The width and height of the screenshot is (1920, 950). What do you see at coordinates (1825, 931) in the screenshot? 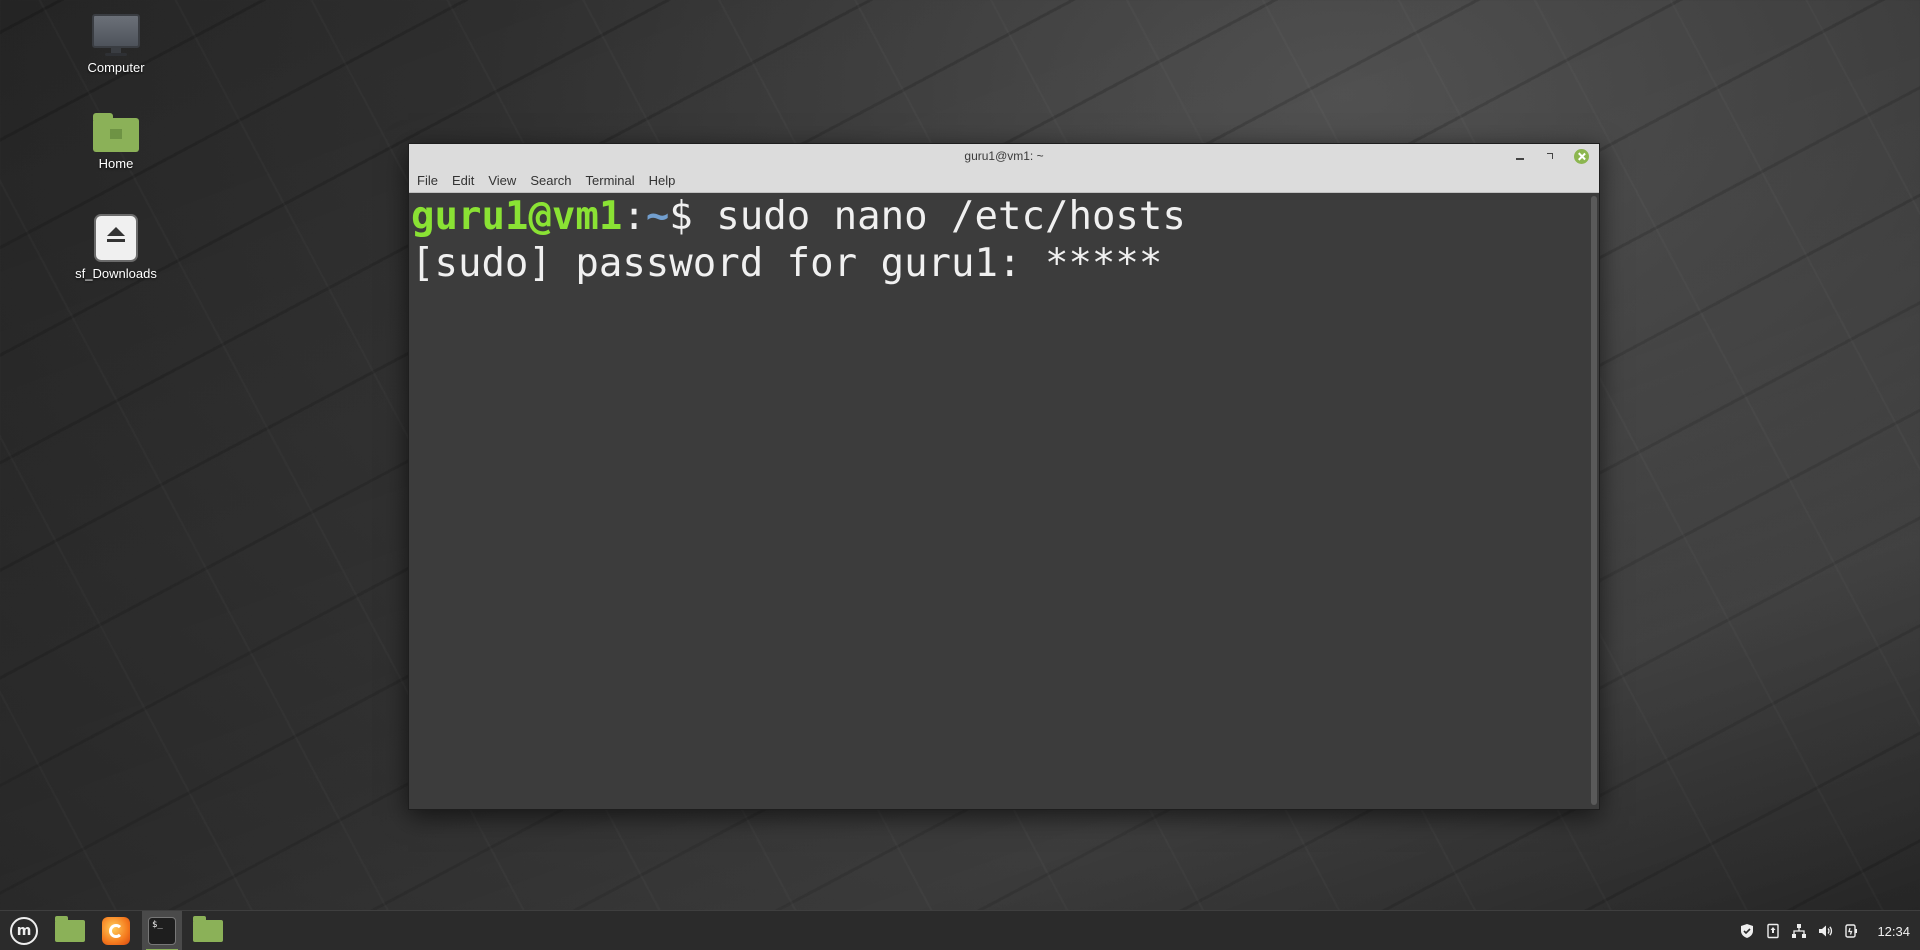
I see `volume-icon` at bounding box center [1825, 931].